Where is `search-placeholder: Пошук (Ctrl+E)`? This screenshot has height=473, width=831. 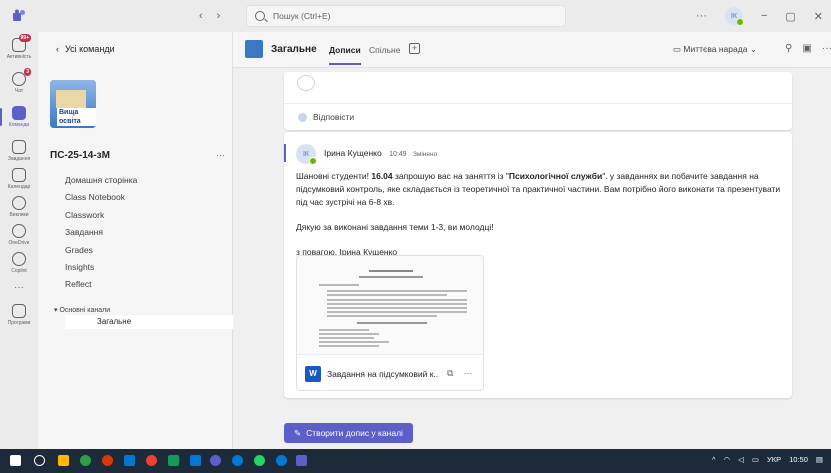 search-placeholder: Пошук (Ctrl+E) is located at coordinates (302, 16).